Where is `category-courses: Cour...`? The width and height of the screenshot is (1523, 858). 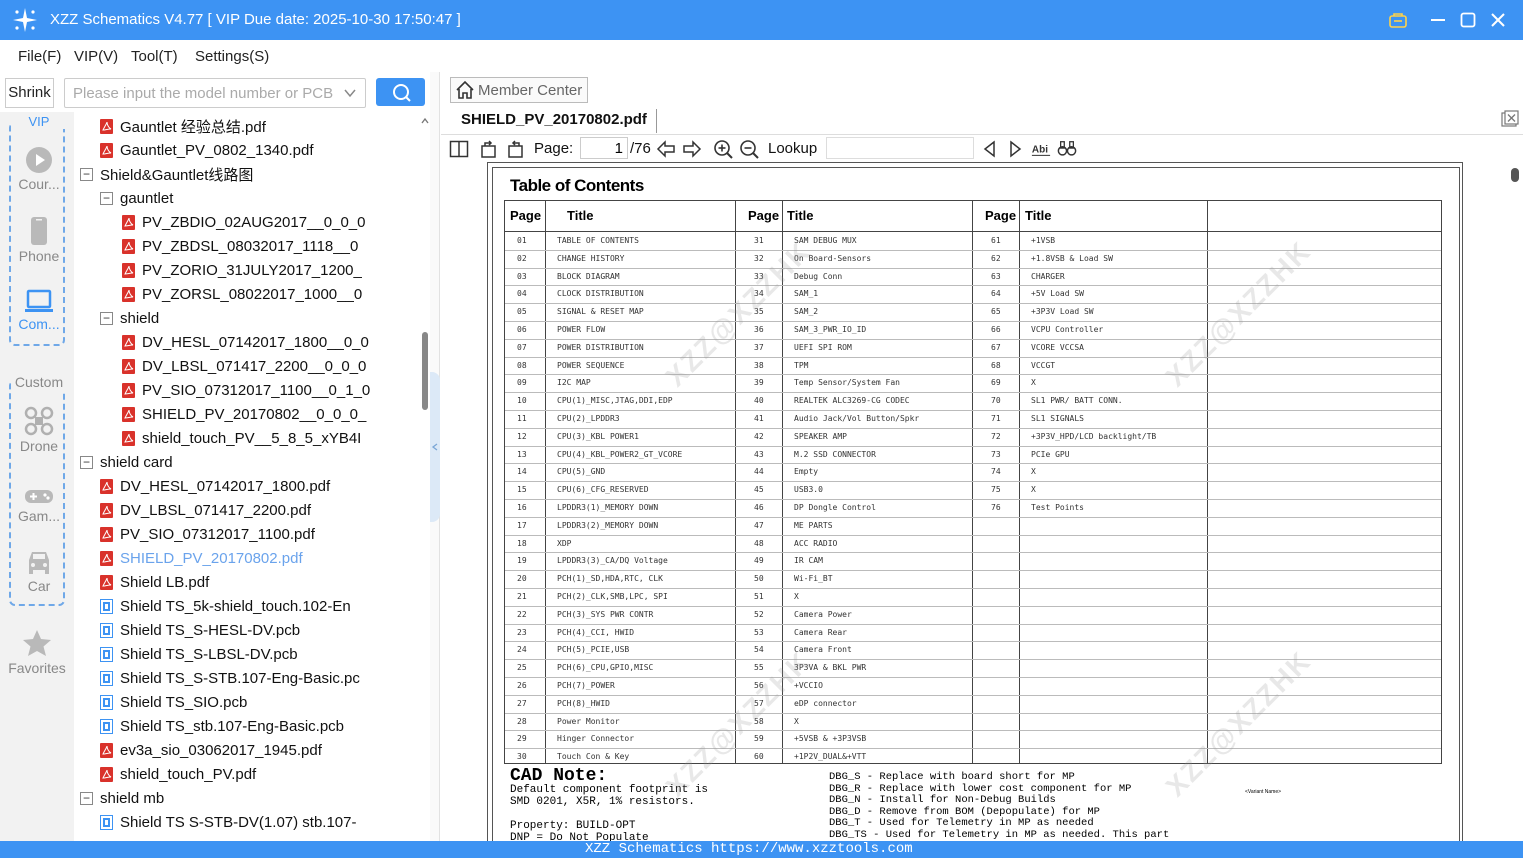 category-courses: Cour... is located at coordinates (39, 169).